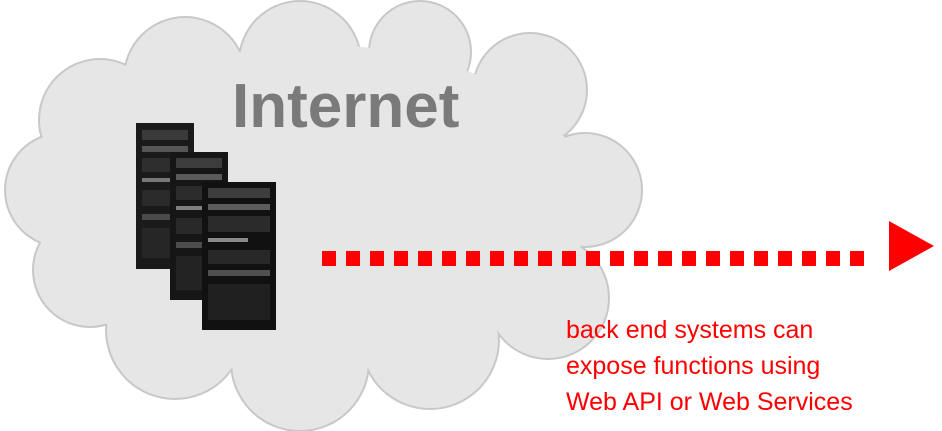 This screenshot has height=431, width=942. Describe the element at coordinates (690, 330) in the screenshot. I see `caption-line: back end systems can` at that location.